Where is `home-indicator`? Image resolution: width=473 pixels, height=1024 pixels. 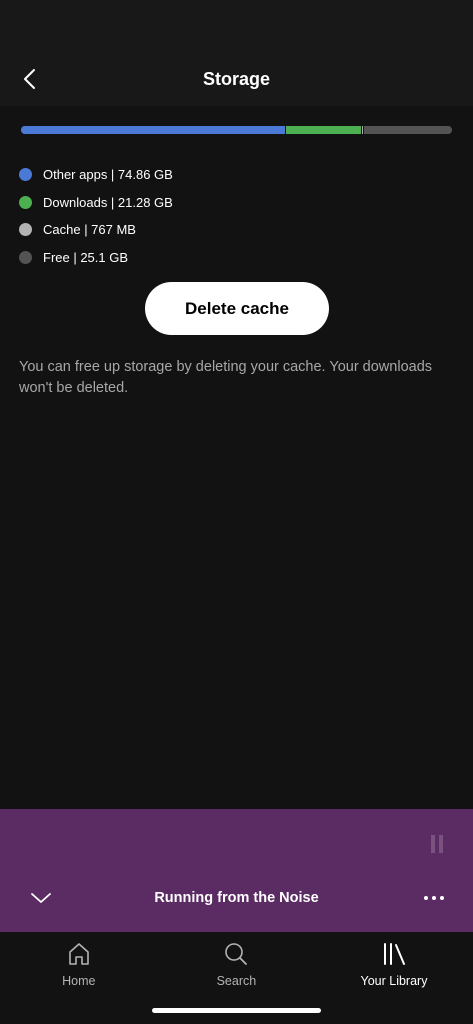 home-indicator is located at coordinates (236, 1010).